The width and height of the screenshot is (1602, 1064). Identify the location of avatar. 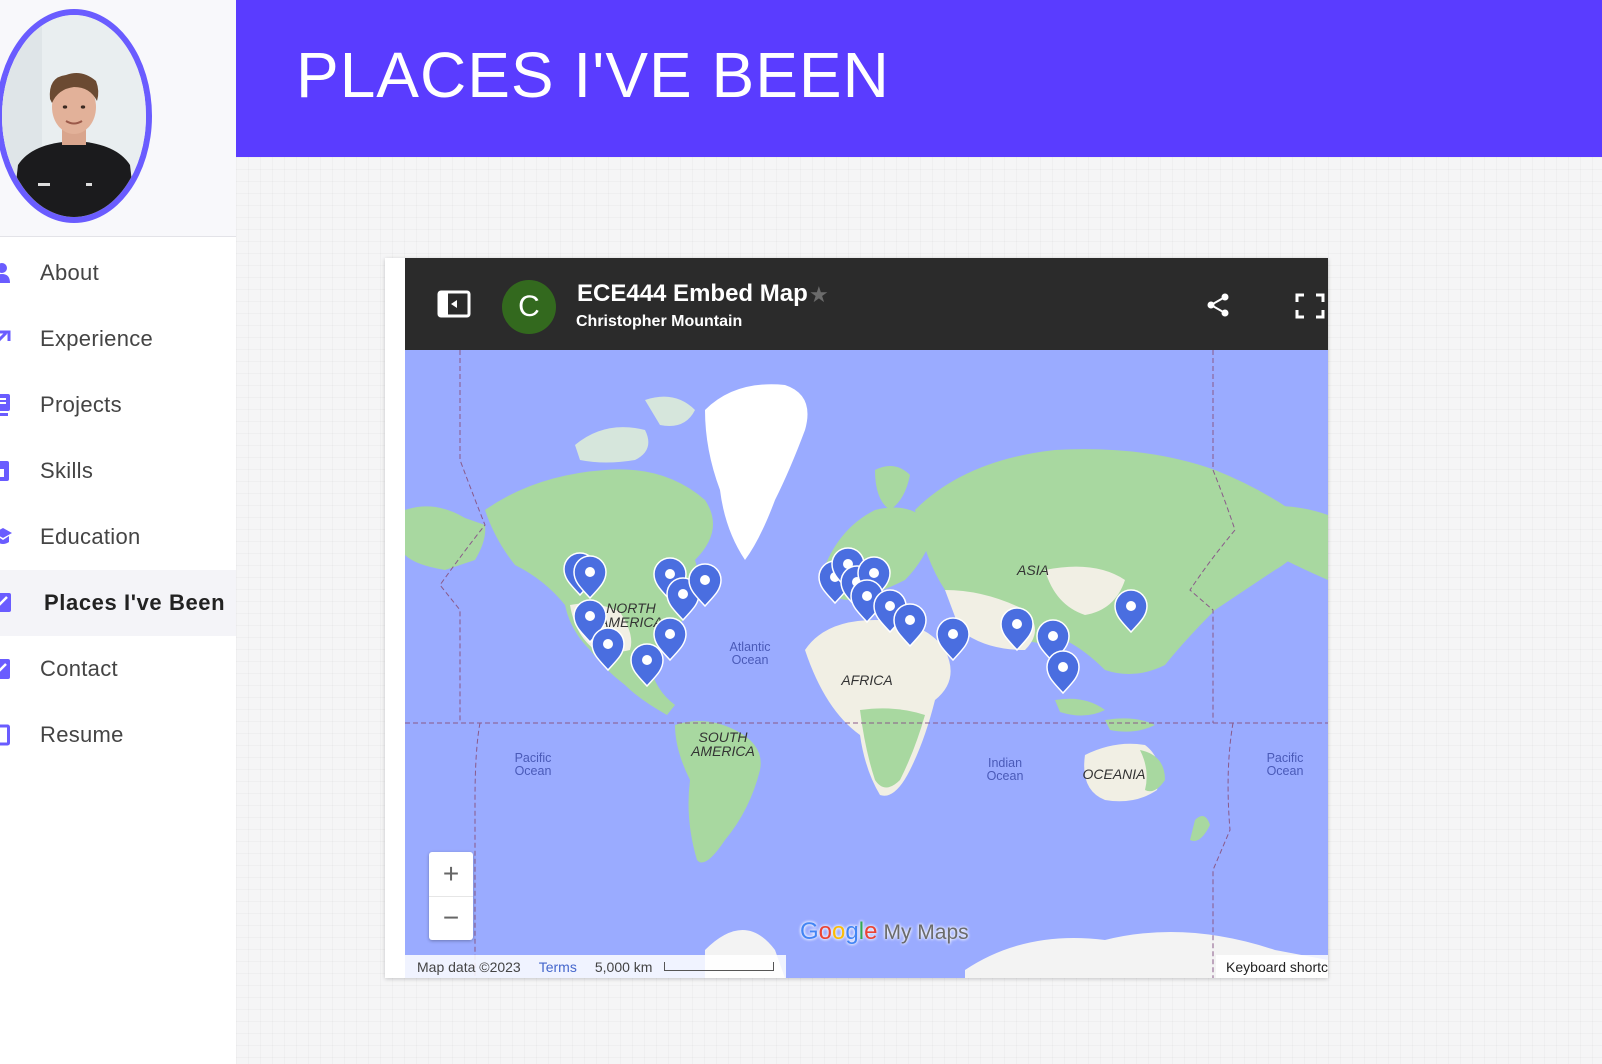
(76, 116).